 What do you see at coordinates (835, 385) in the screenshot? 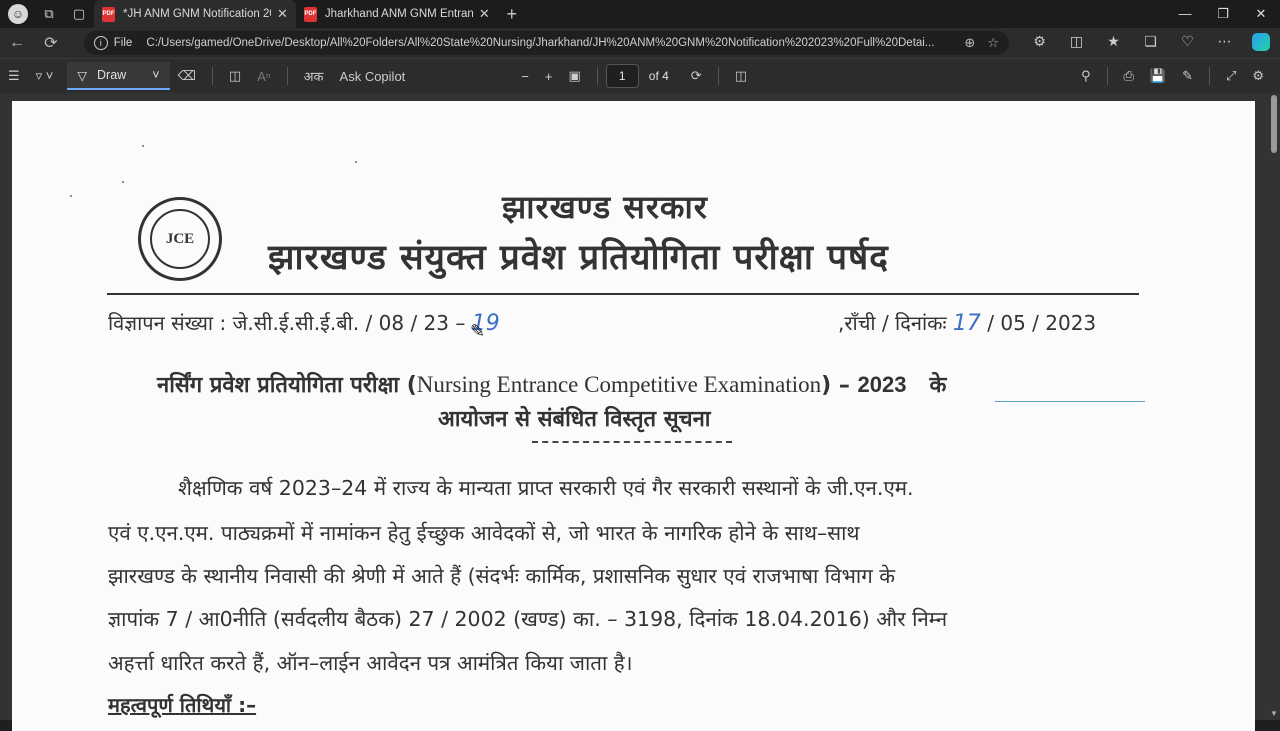
I see `subject-close: ) –` at bounding box center [835, 385].